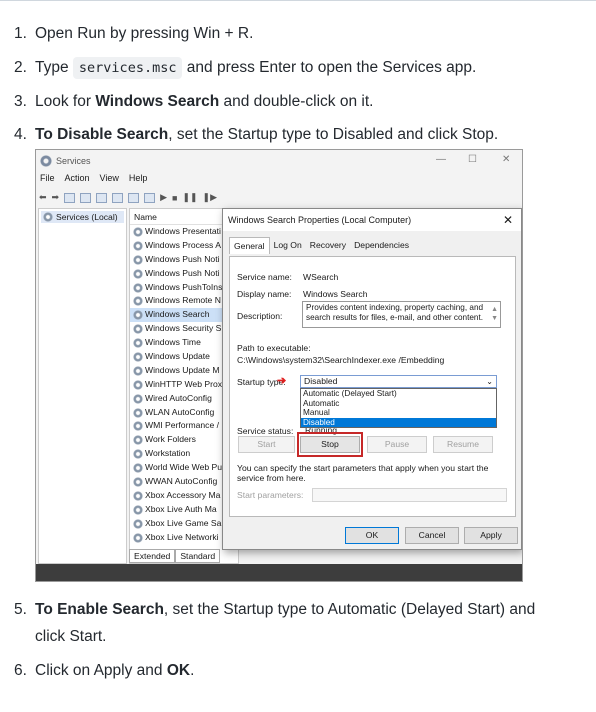 The image size is (596, 712). I want to click on startup-type-select: Disabled ⌄, so click(398, 381).